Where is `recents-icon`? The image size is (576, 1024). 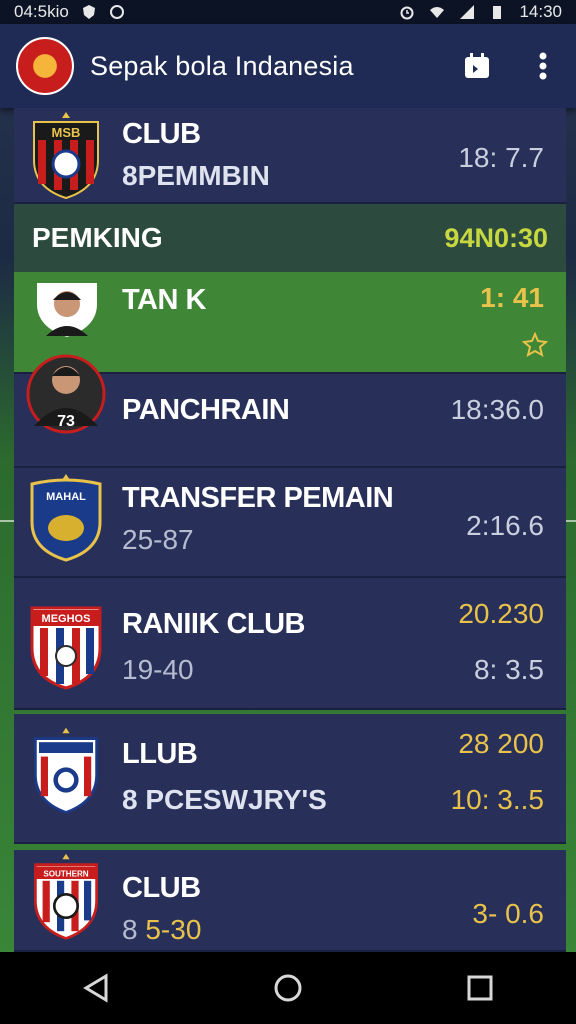
recents-icon is located at coordinates (480, 988).